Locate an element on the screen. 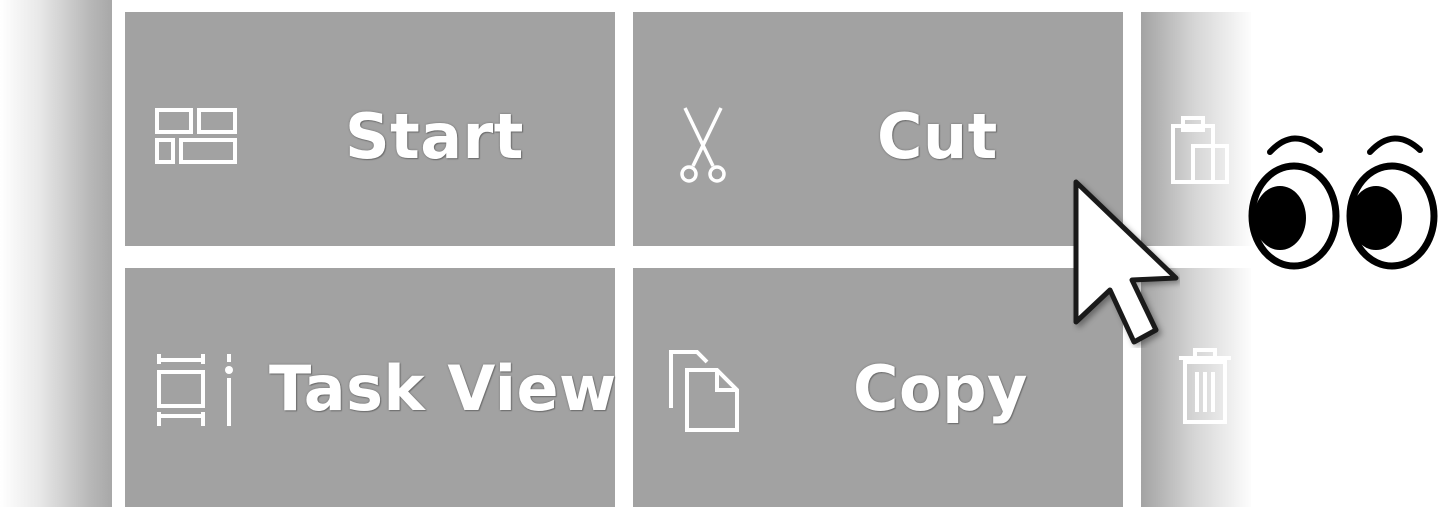  task-view-icon is located at coordinates (195, 392).